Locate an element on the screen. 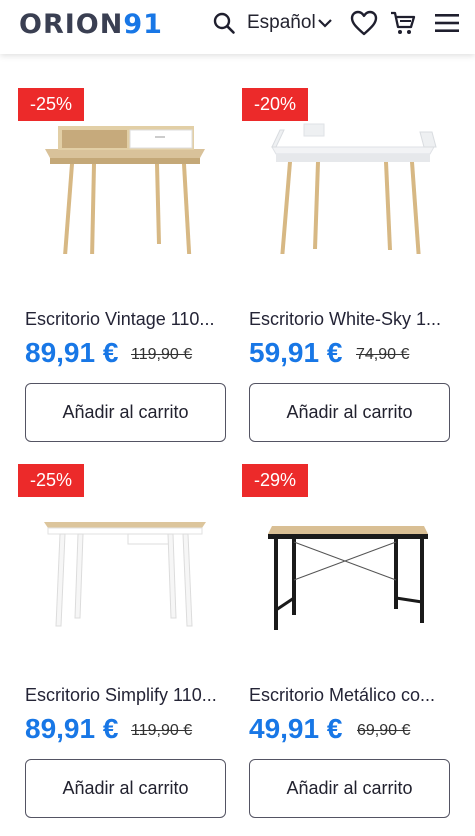  product-price: 49,91 € is located at coordinates (296, 728).